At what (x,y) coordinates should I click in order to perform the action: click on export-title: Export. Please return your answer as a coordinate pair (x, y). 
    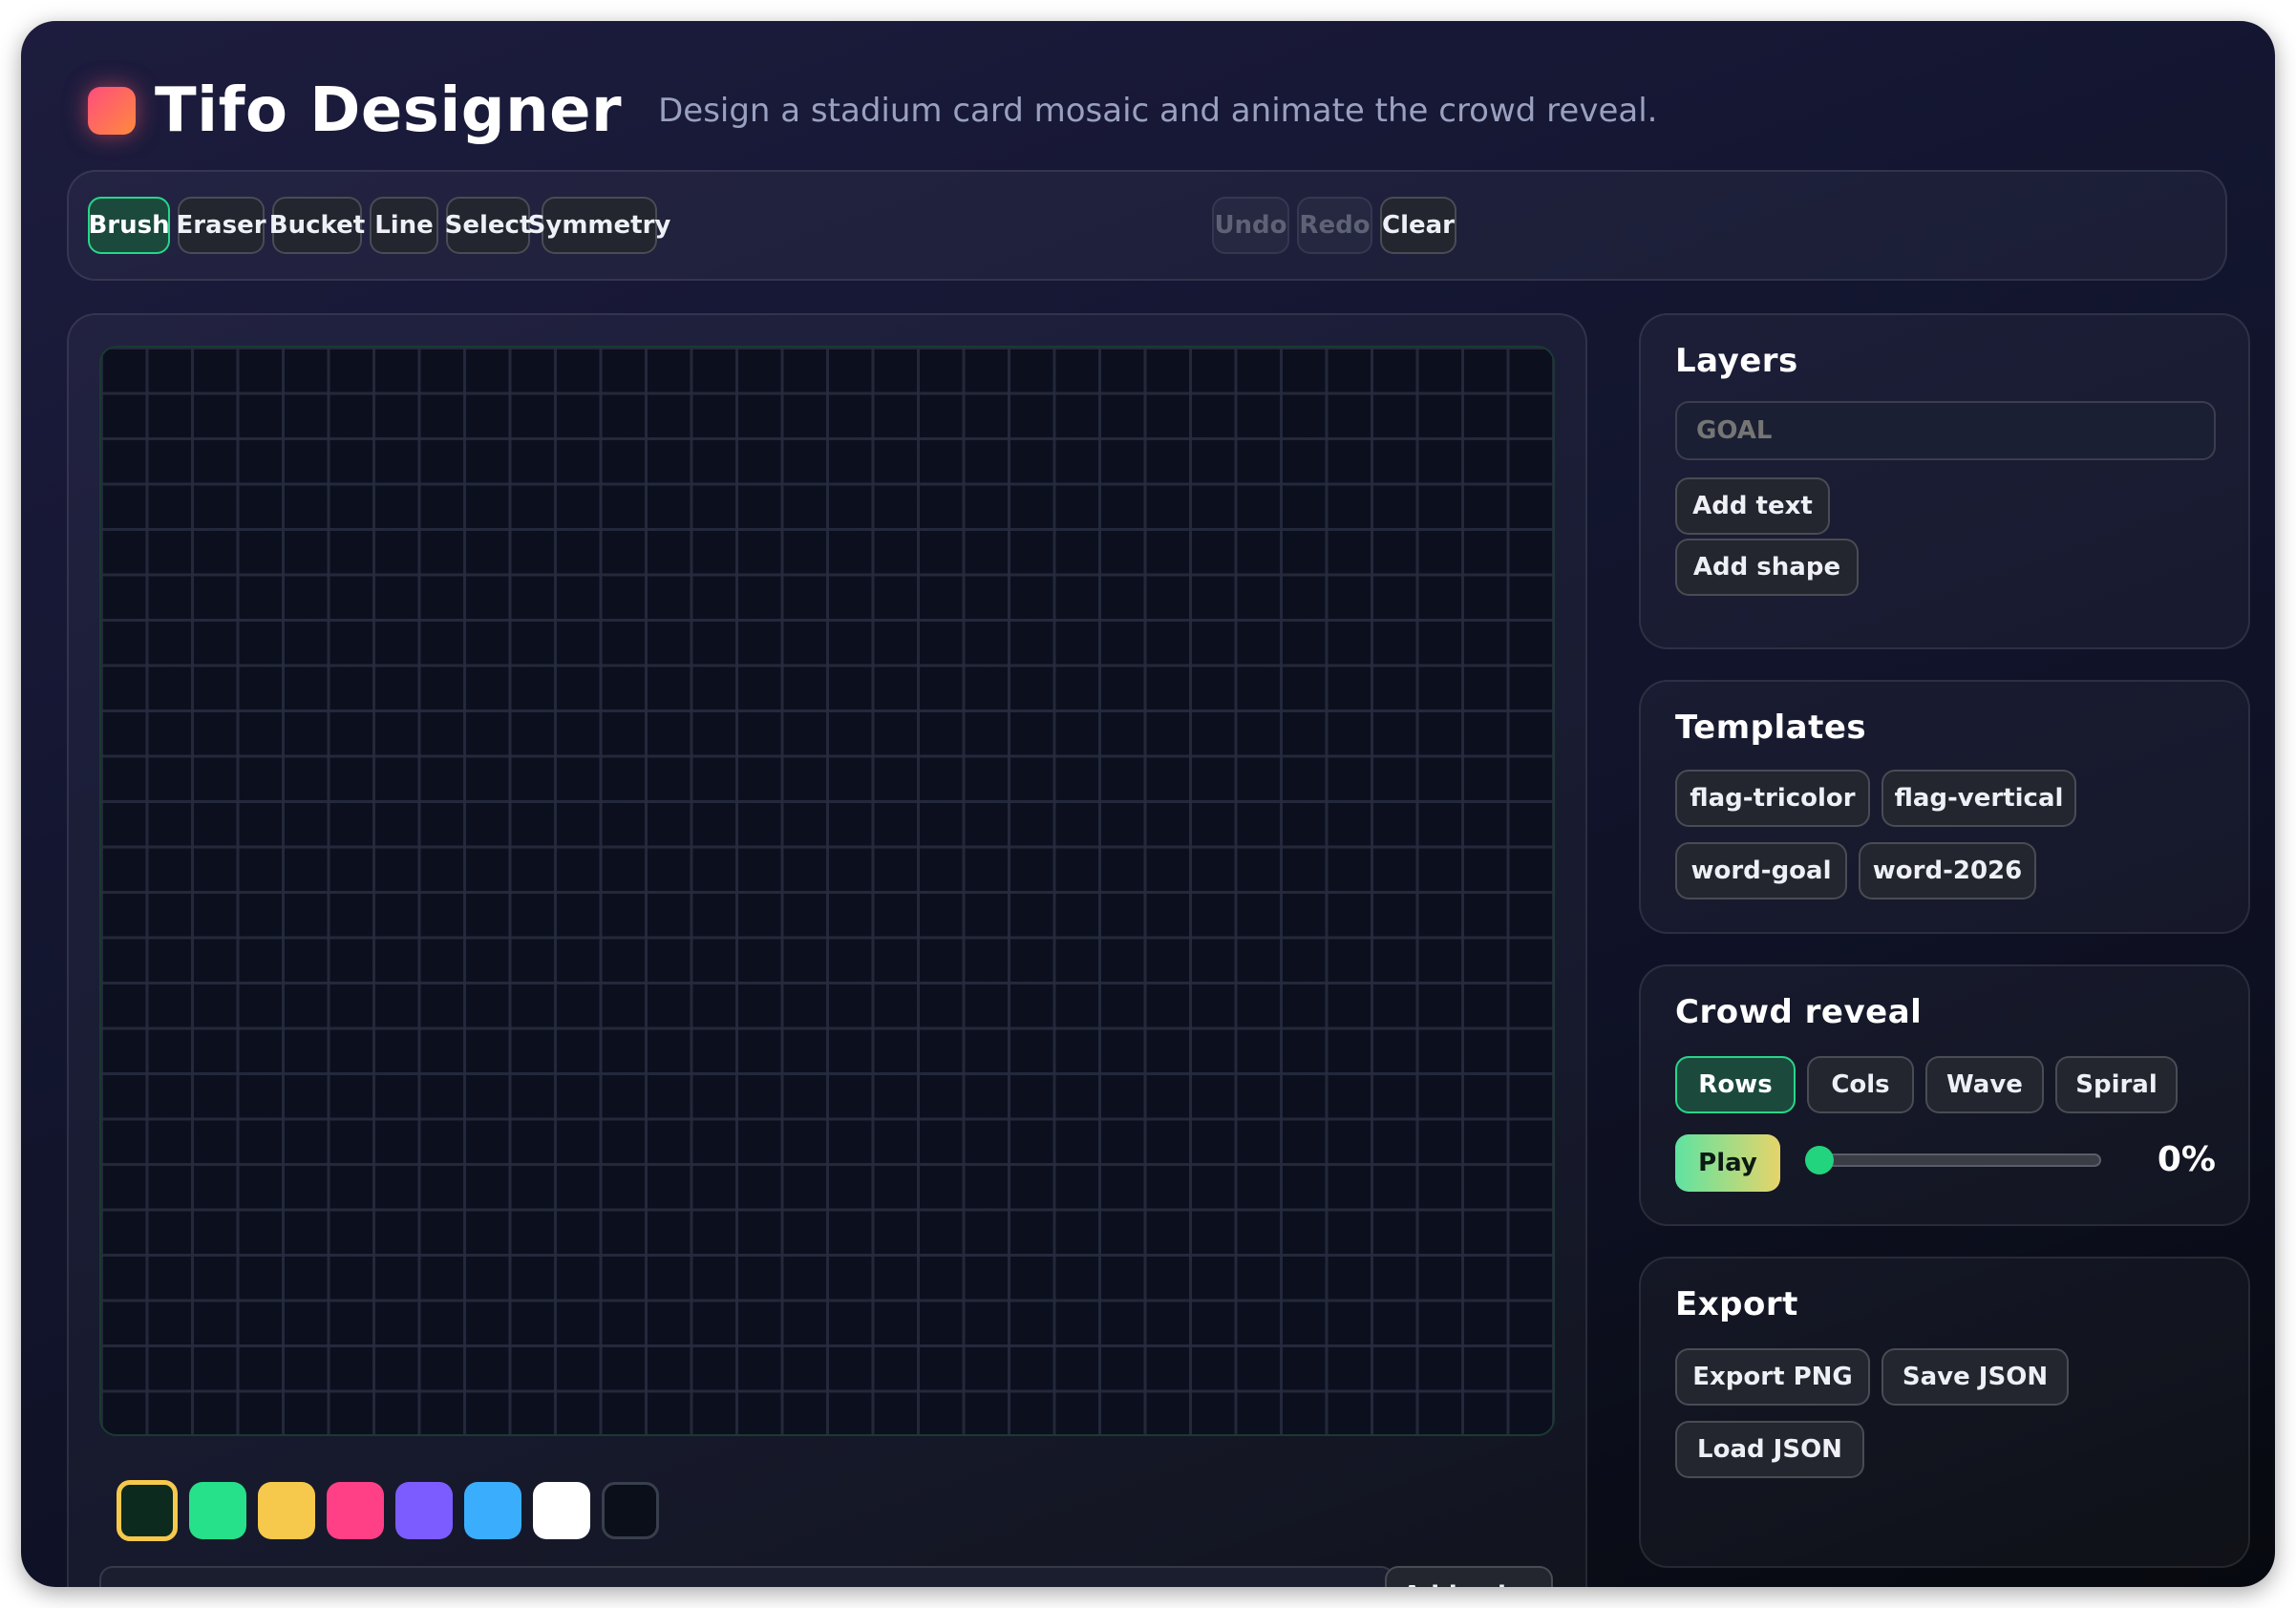
    Looking at the image, I should click on (1736, 1304).